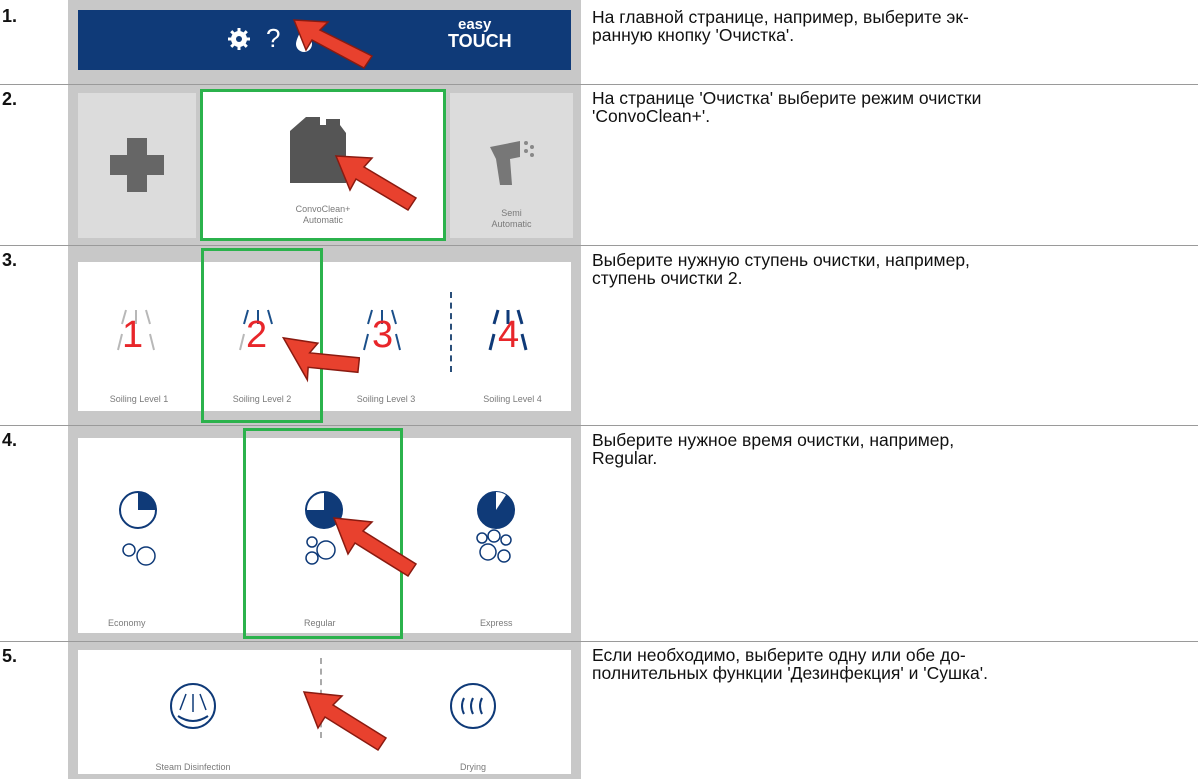  I want to click on soiling-level-1-button: 1 Soiling Level 1, so click(139, 336).